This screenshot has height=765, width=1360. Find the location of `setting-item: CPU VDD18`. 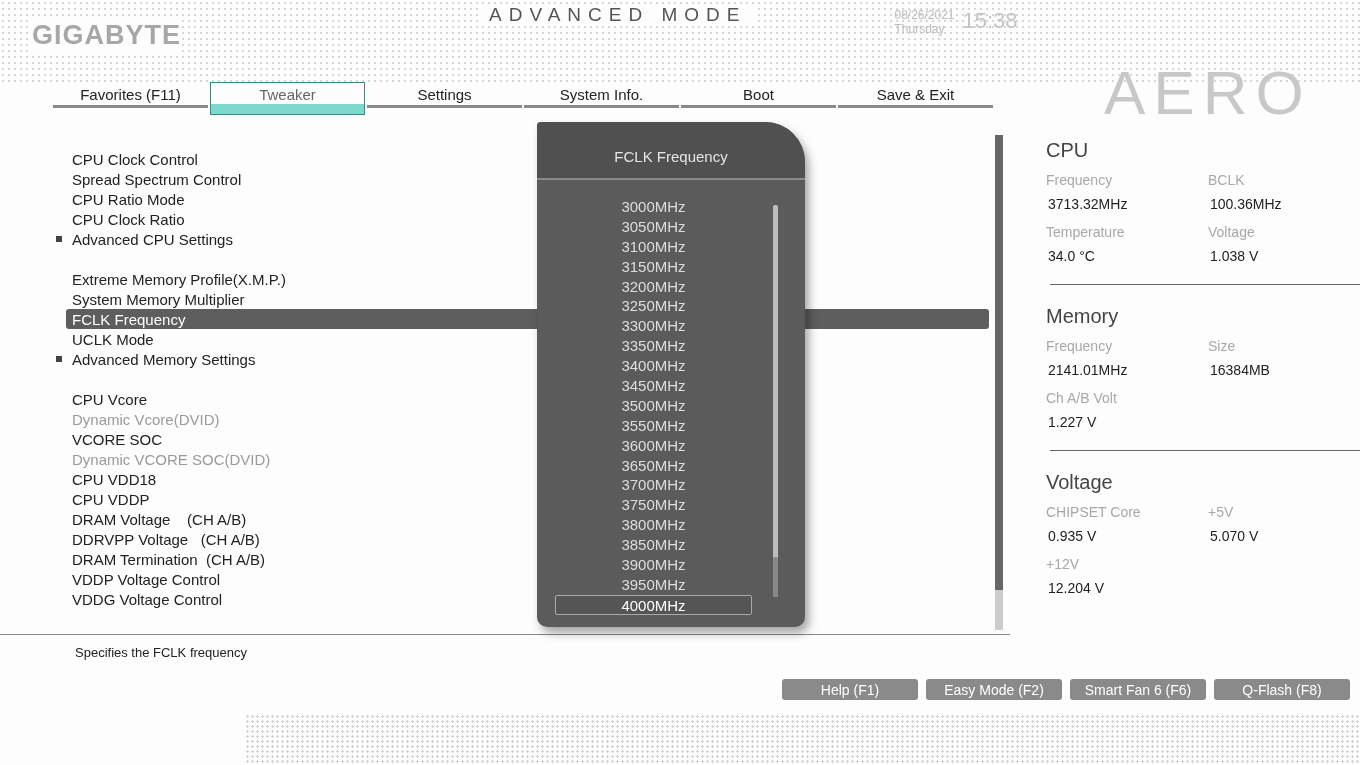

setting-item: CPU VDD18 is located at coordinates (114, 479).